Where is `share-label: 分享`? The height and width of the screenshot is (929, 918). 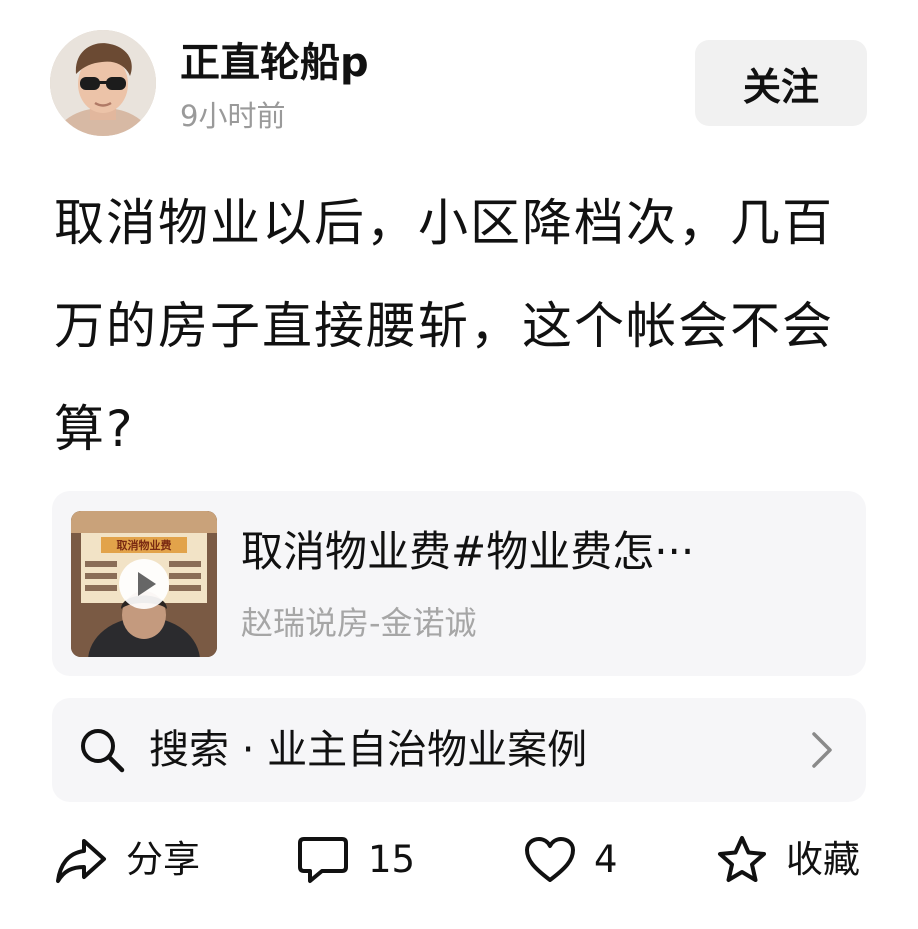
share-label: 分享 is located at coordinates (163, 859).